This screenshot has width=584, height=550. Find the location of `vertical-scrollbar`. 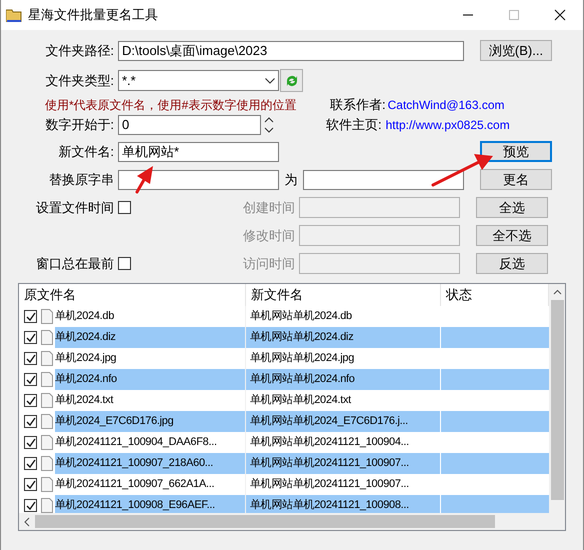

vertical-scrollbar is located at coordinates (557, 398).